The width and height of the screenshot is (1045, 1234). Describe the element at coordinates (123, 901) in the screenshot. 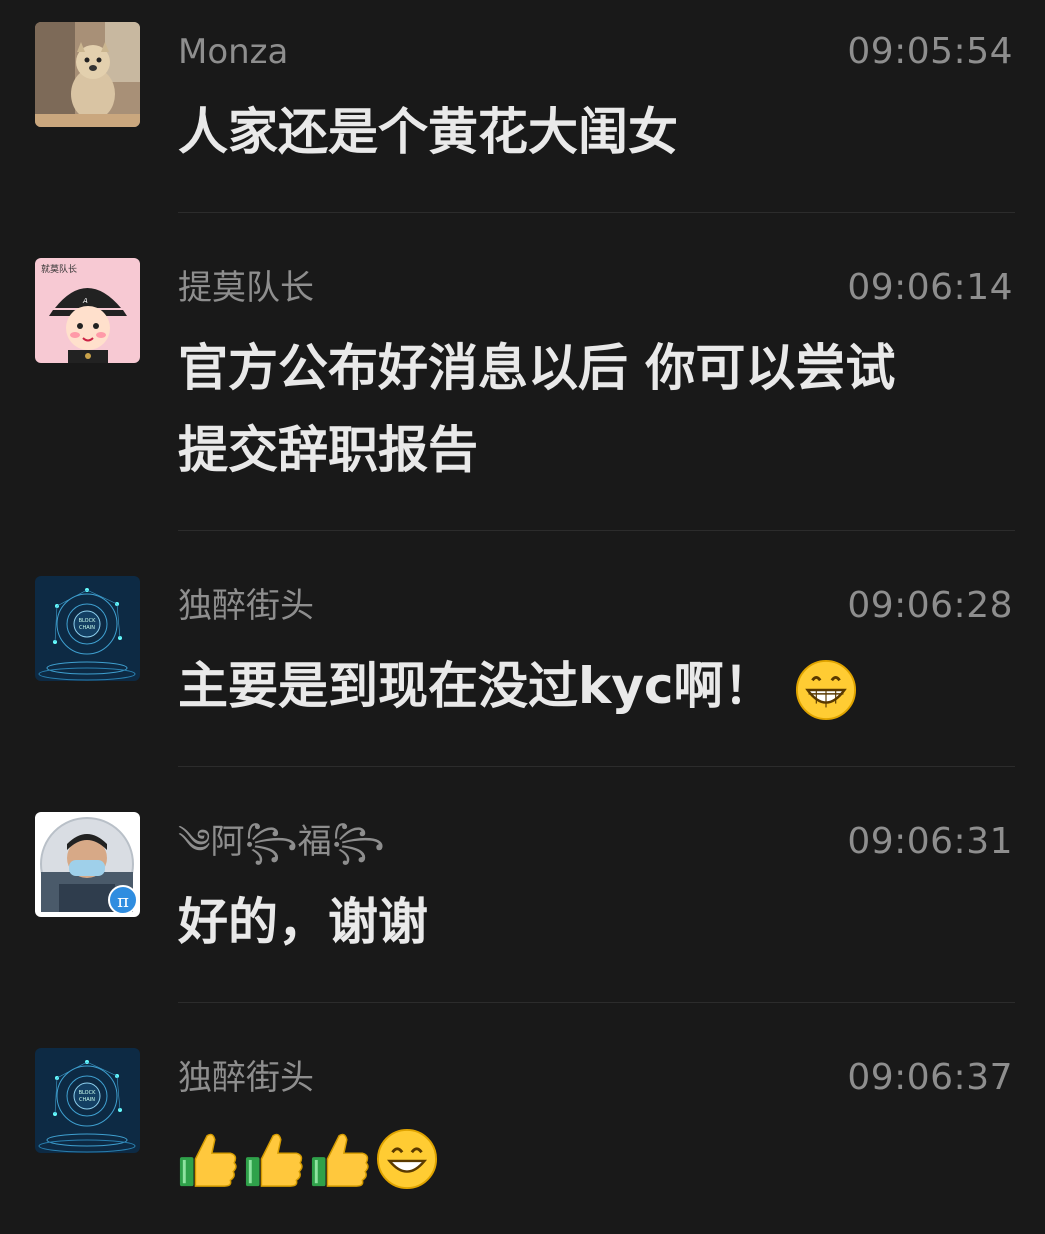

I see `pi-badge: π` at that location.